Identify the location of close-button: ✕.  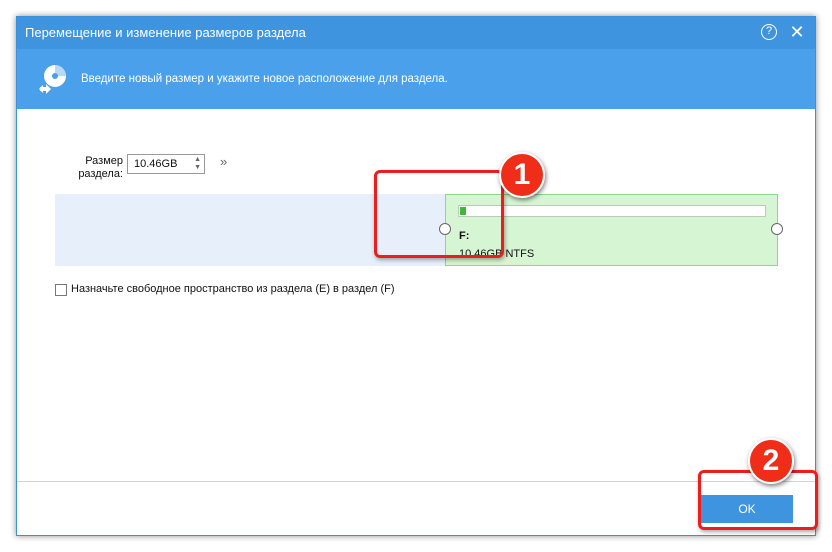
(797, 32).